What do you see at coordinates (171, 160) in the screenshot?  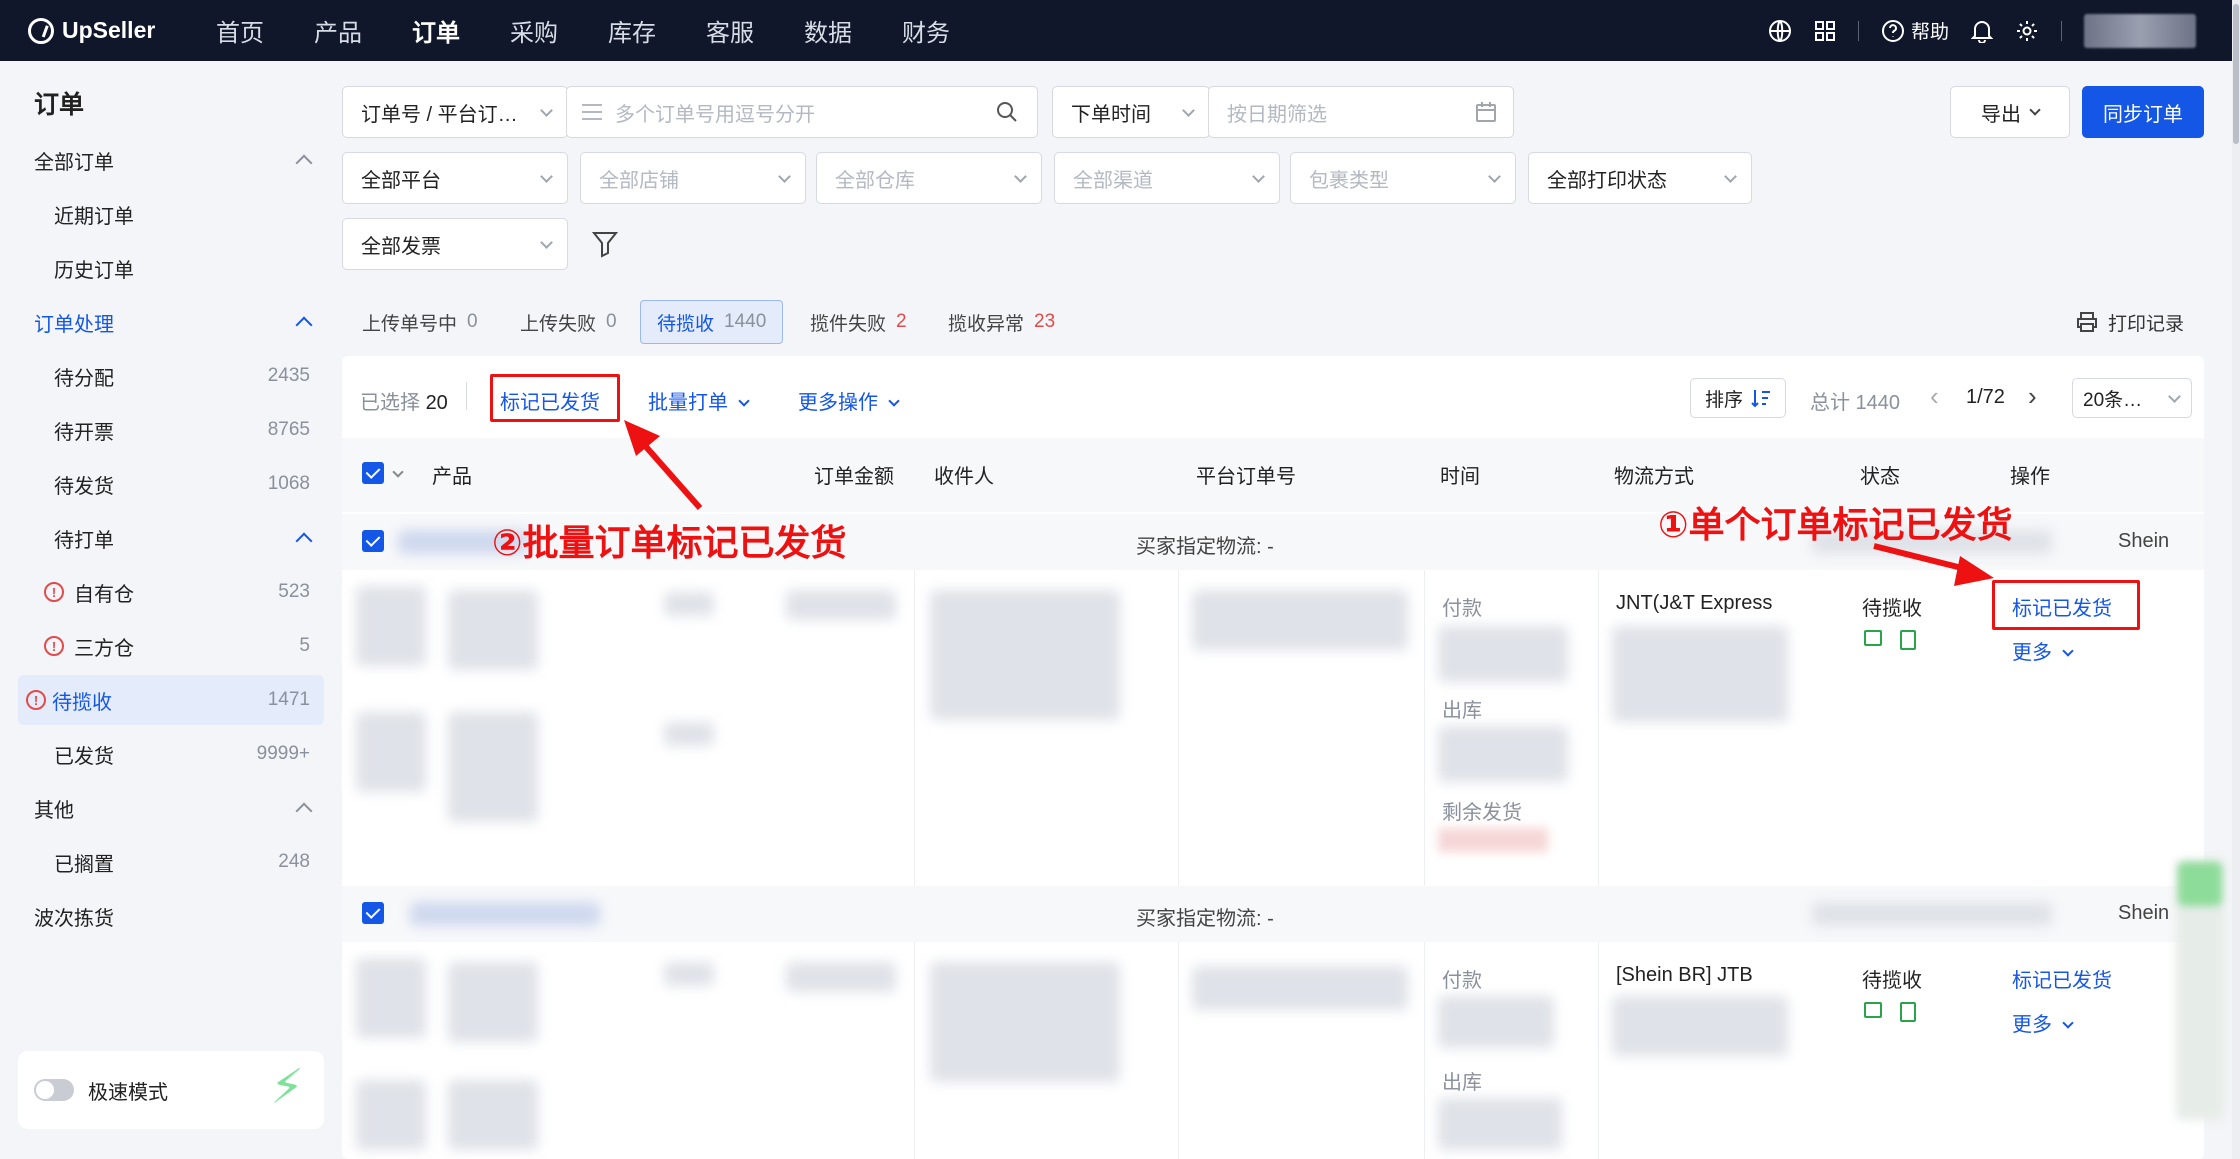 I see `sidebar-item-all-orders: 全部订单` at bounding box center [171, 160].